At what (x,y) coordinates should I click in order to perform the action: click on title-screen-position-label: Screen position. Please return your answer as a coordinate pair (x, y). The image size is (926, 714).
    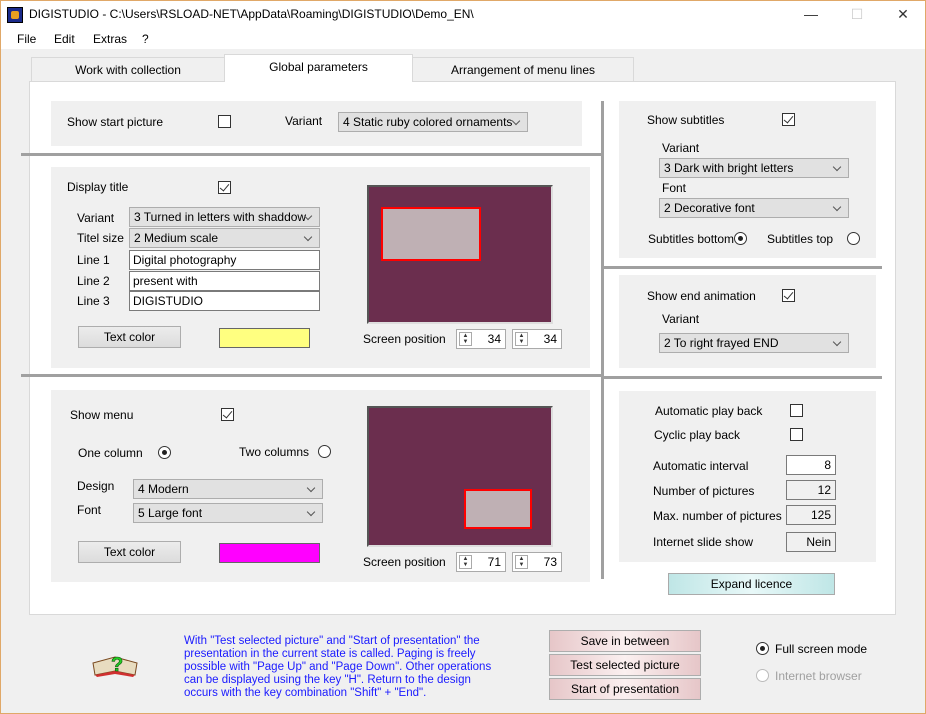
    Looking at the image, I should click on (404, 339).